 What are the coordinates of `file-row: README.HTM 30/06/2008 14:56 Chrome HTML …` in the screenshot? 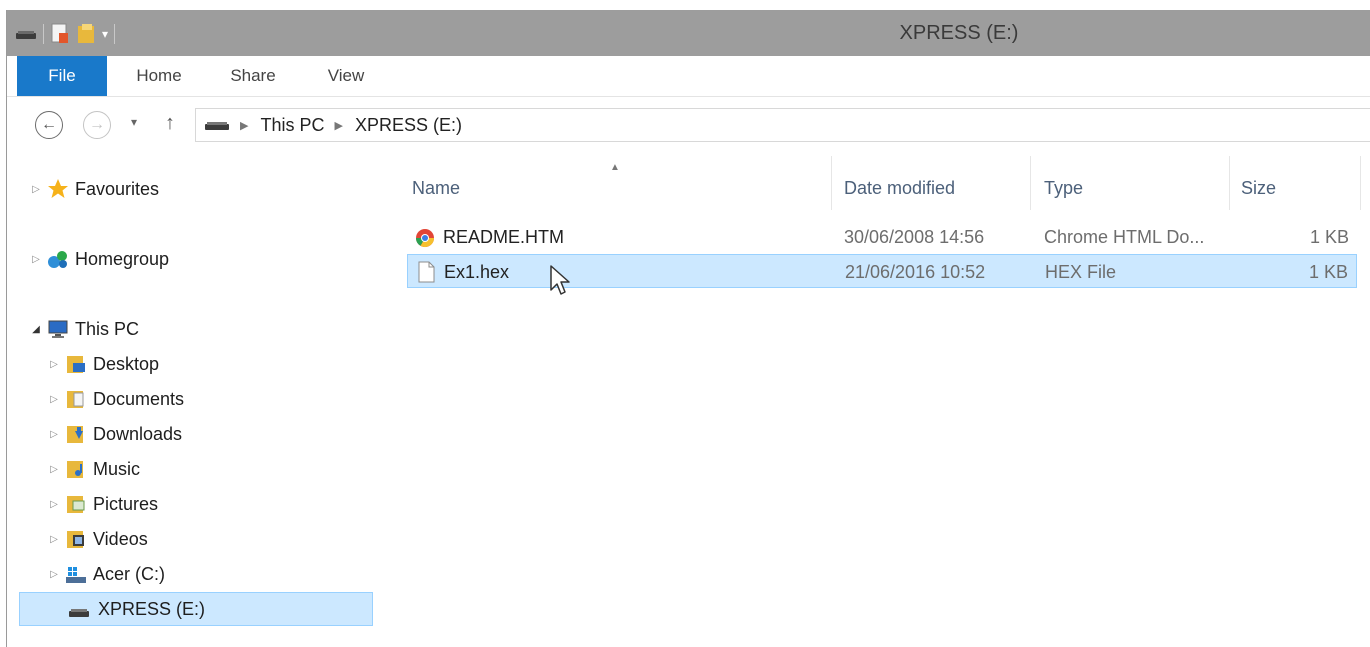 It's located at (882, 237).